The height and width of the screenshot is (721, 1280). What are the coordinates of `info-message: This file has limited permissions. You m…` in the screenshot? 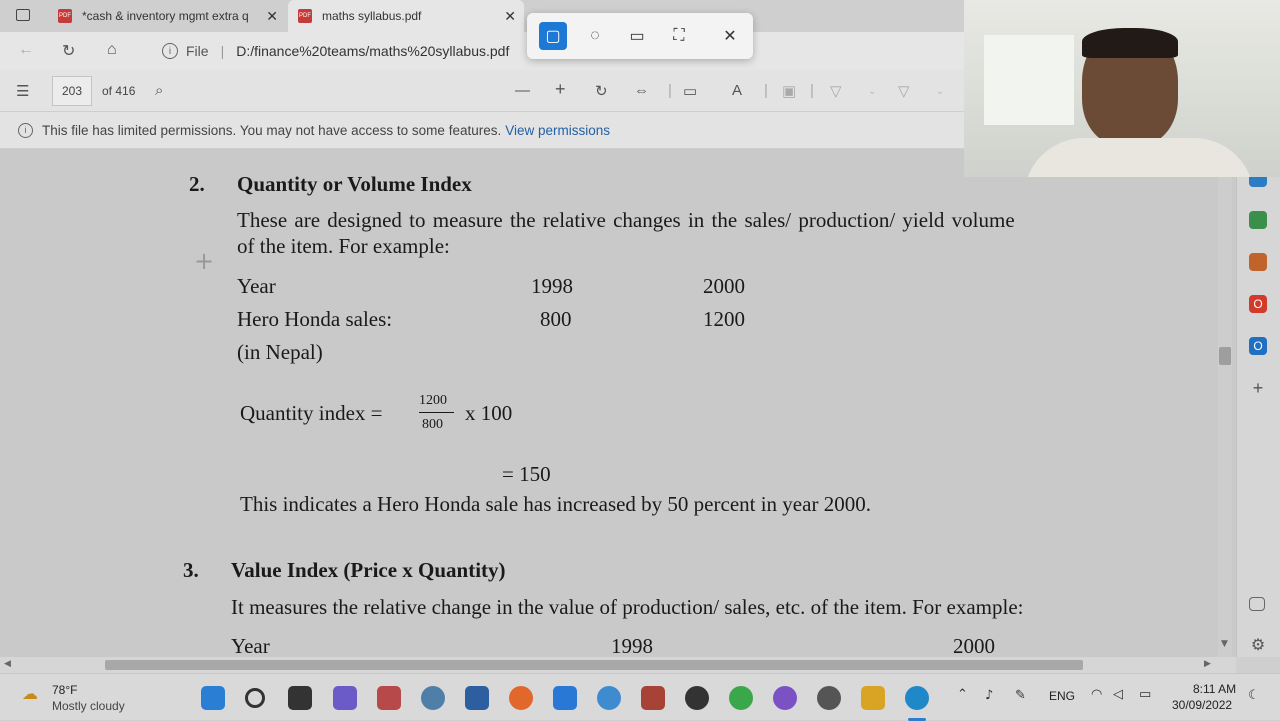 It's located at (272, 130).